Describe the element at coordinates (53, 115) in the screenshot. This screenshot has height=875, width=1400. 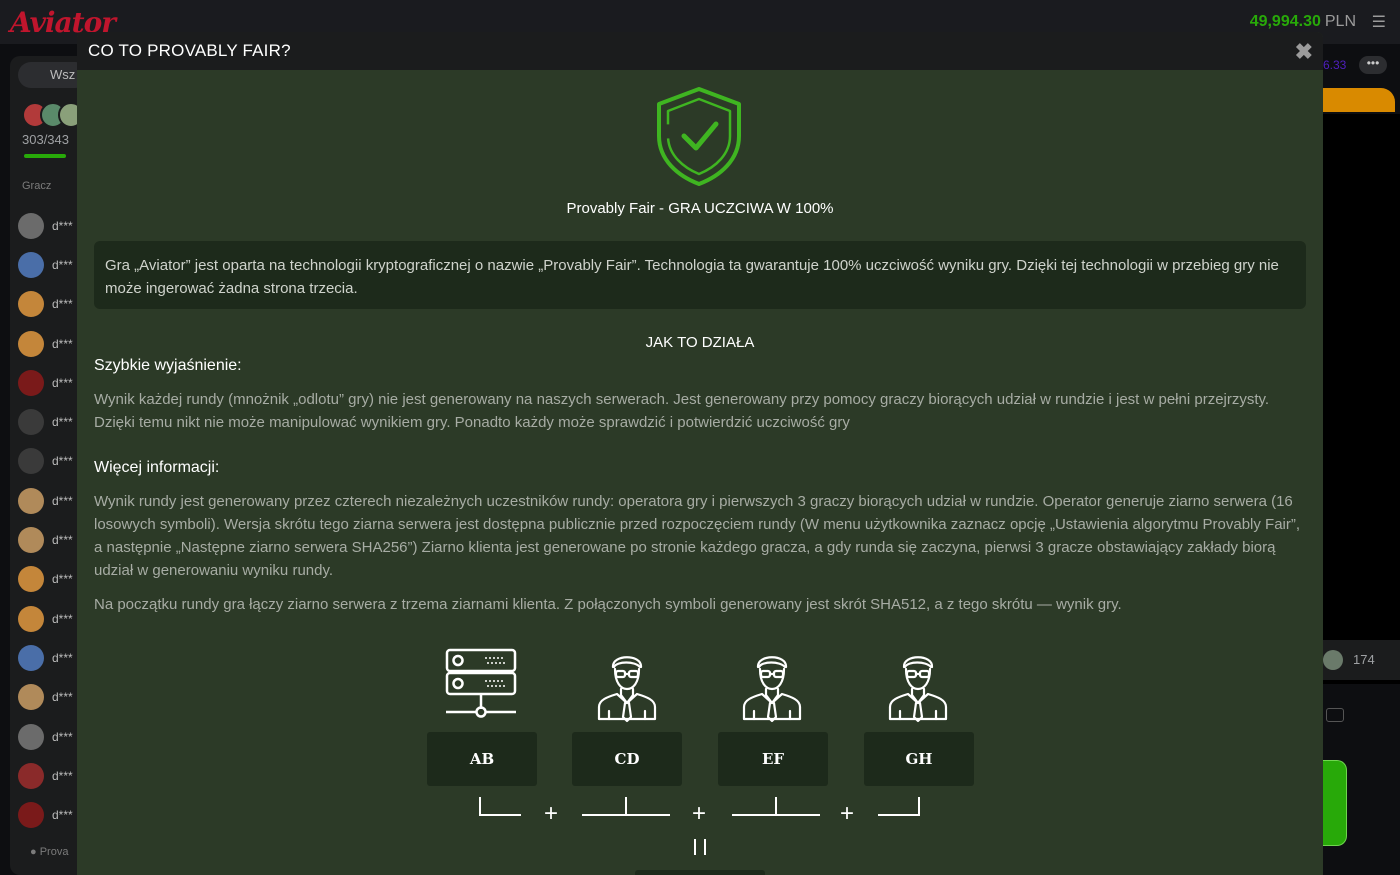
I see `avatars-stack` at that location.